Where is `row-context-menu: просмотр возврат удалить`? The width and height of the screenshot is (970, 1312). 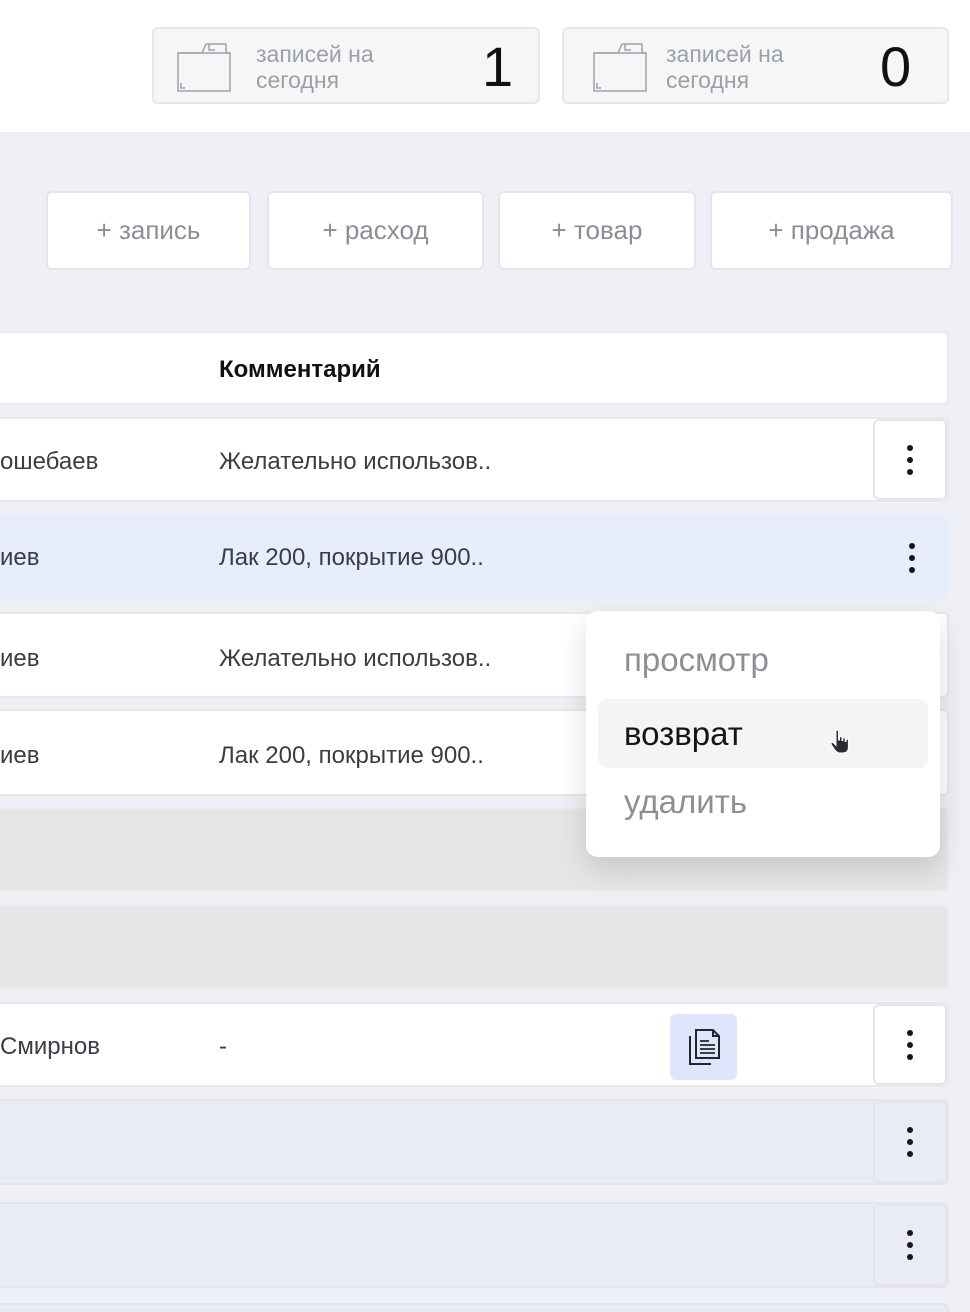
row-context-menu: просмотр возврат удалить is located at coordinates (763, 734).